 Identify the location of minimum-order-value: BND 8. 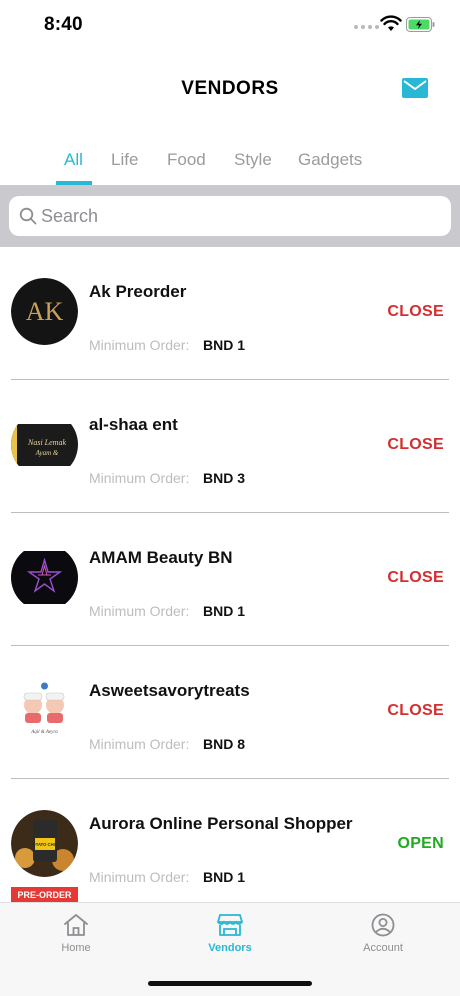
(224, 744).